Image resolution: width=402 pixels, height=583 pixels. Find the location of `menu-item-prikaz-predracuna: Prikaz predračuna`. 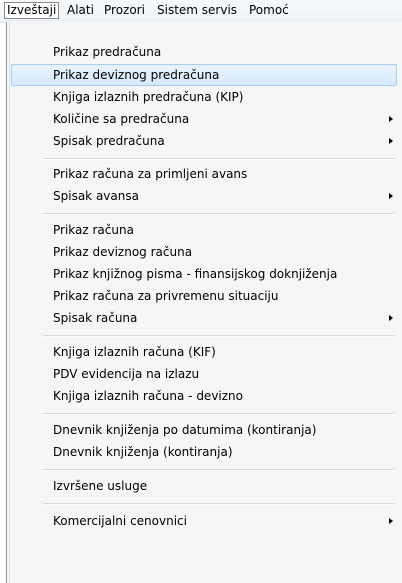

menu-item-prikaz-predracuna: Prikaz predračuna is located at coordinates (204, 52).